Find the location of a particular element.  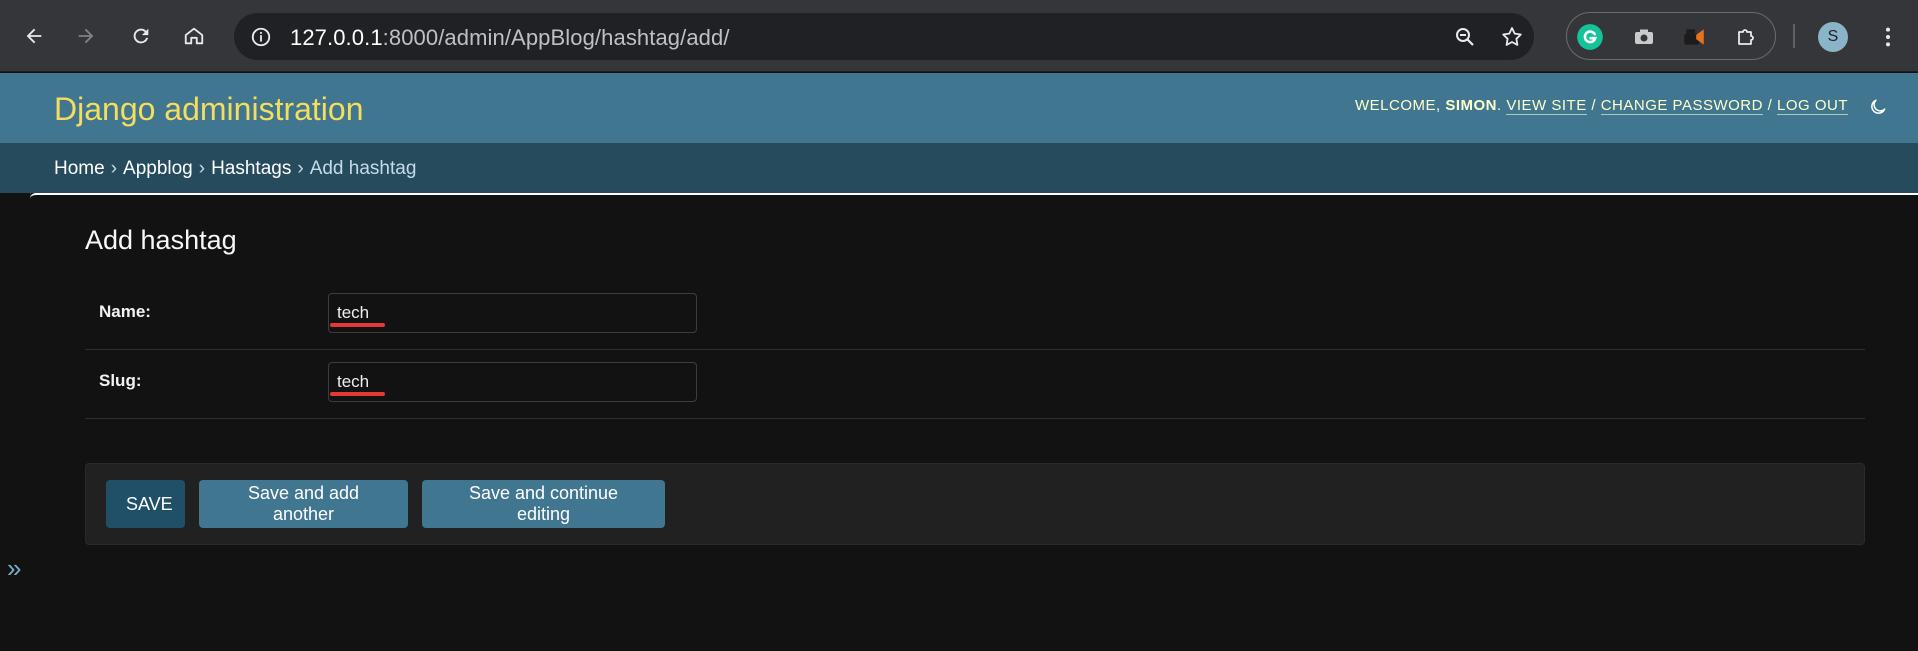

camera-icon is located at coordinates (1644, 37).